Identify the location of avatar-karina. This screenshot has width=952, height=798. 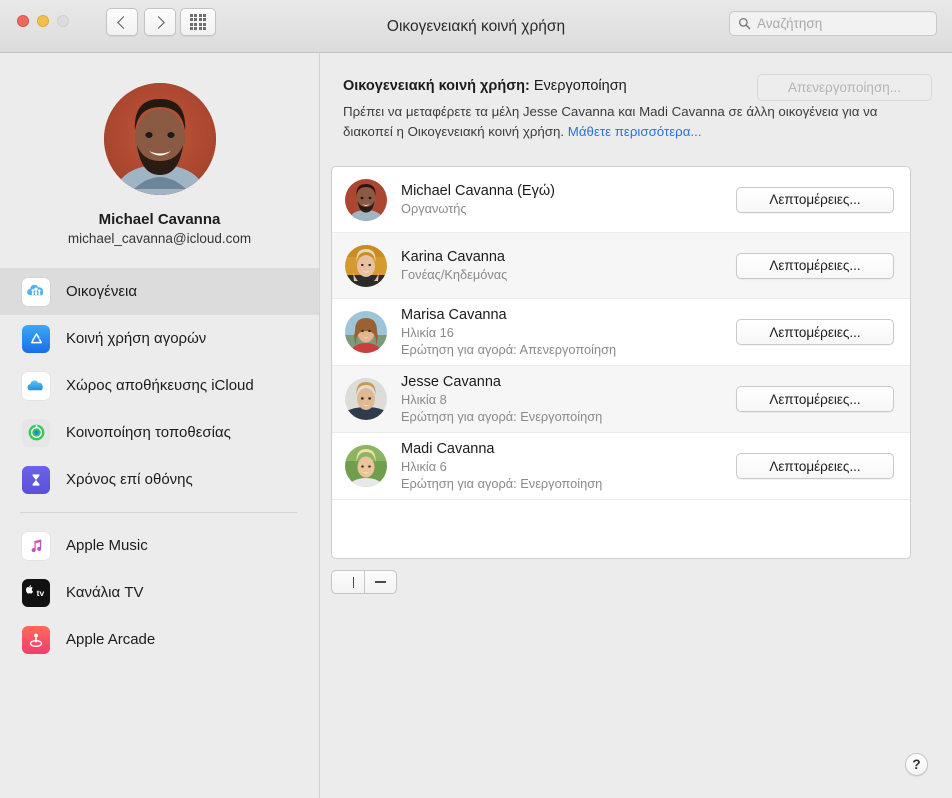
(366, 265).